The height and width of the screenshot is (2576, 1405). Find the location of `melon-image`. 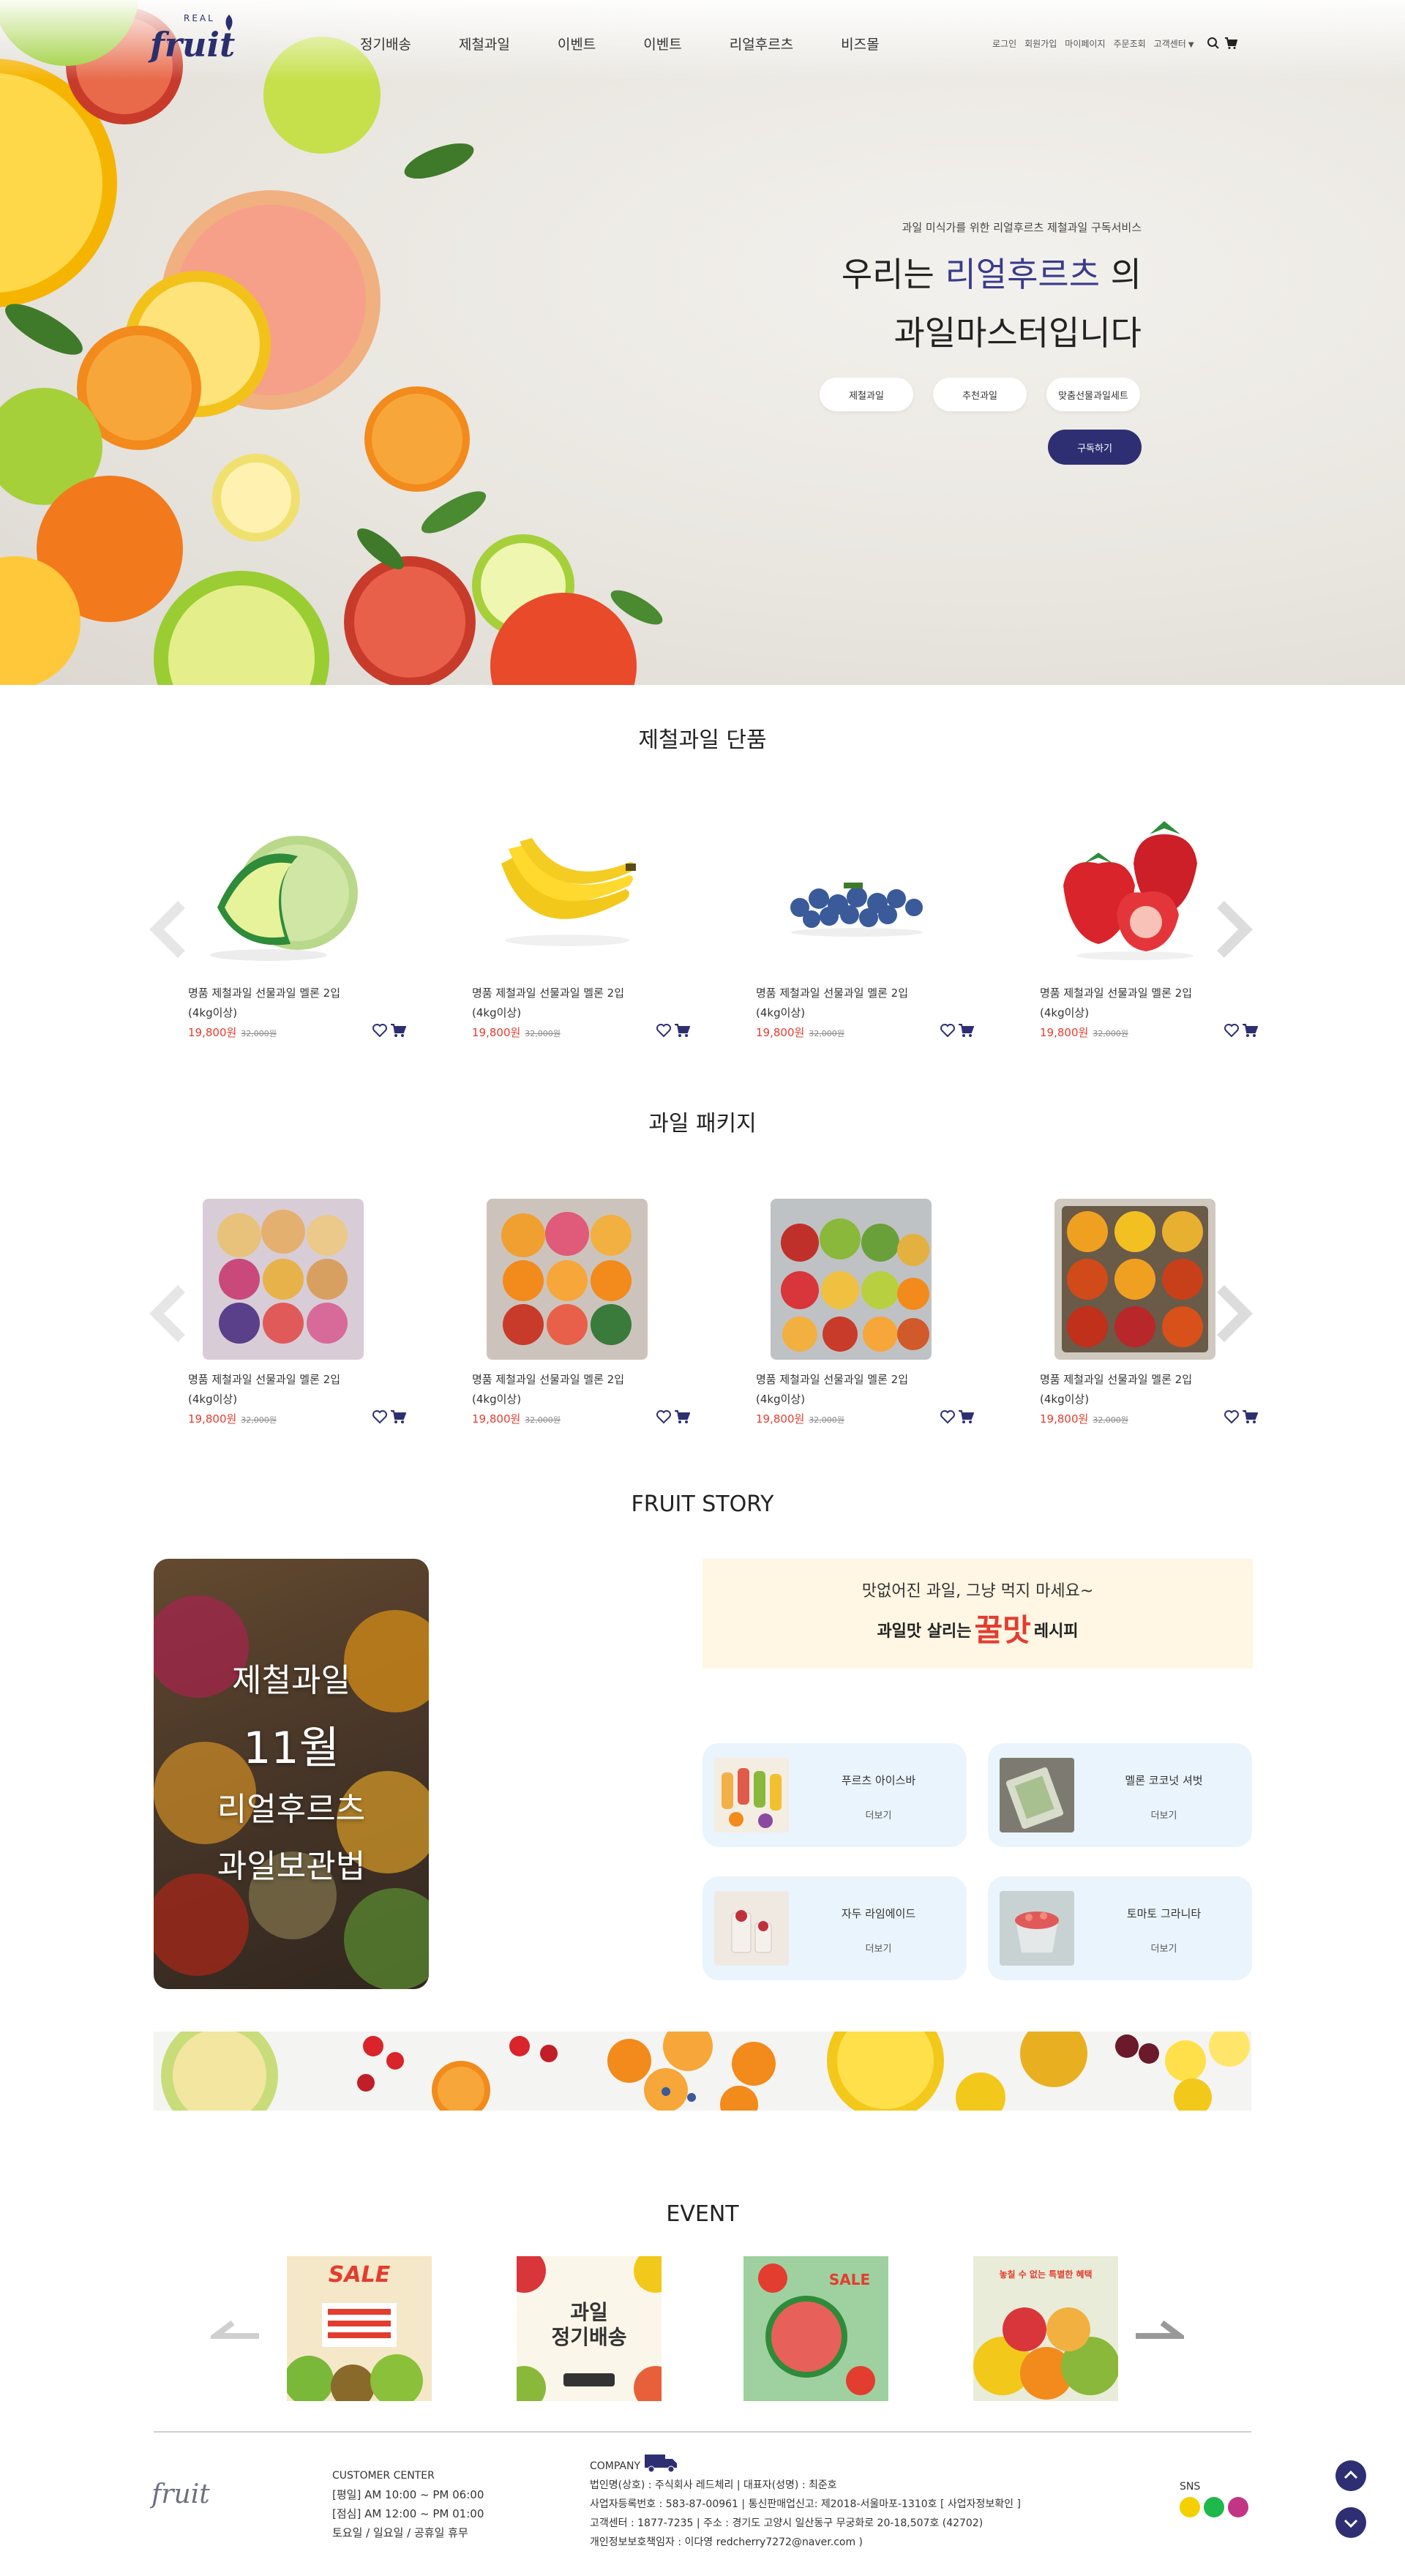

melon-image is located at coordinates (284, 898).